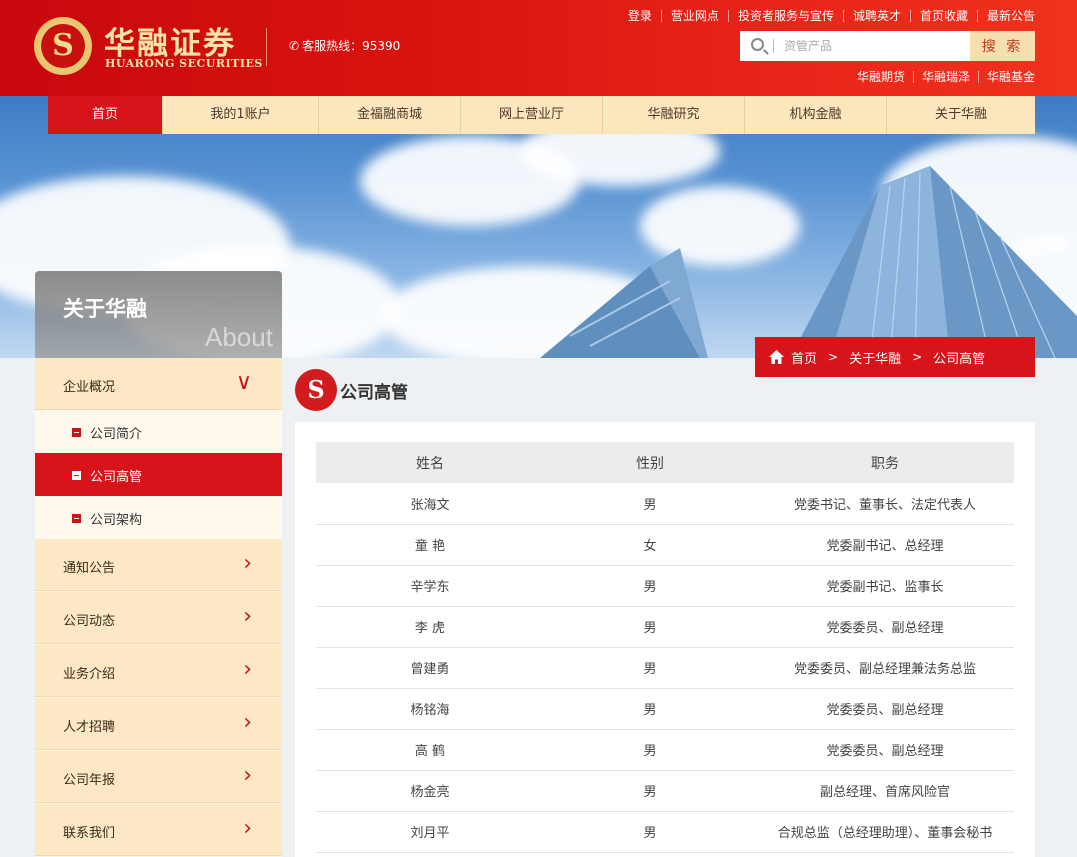 The height and width of the screenshot is (857, 1077). I want to click on link-investor-service: 投资者服务与宣传, so click(785, 16).